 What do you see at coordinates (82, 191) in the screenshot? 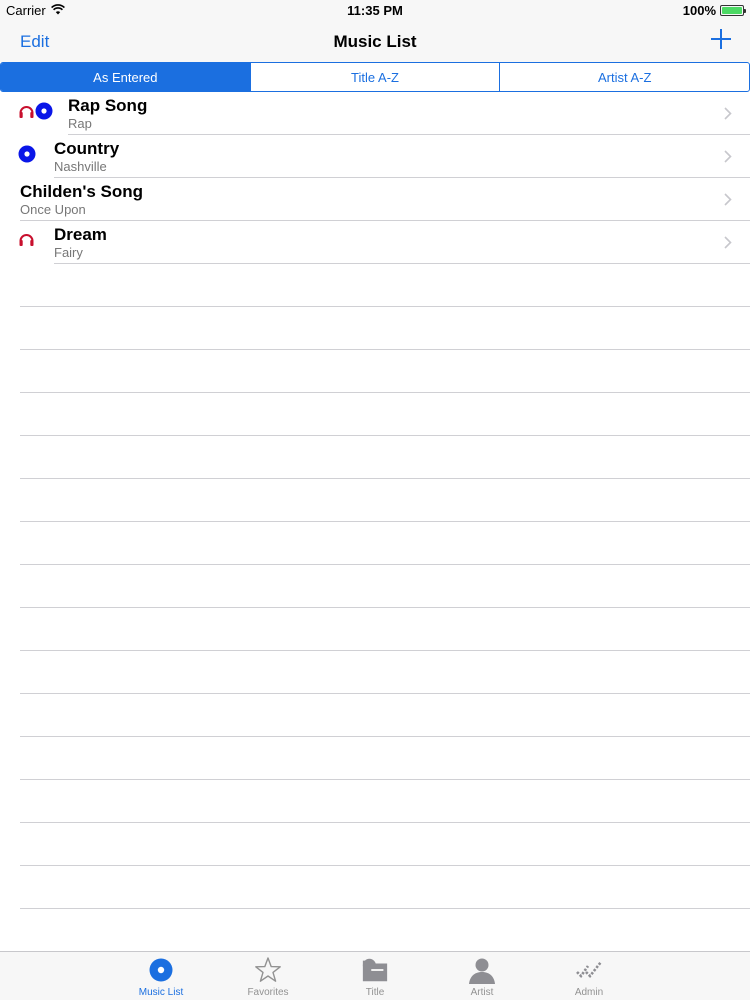
I see `song-title: Childen's Song` at bounding box center [82, 191].